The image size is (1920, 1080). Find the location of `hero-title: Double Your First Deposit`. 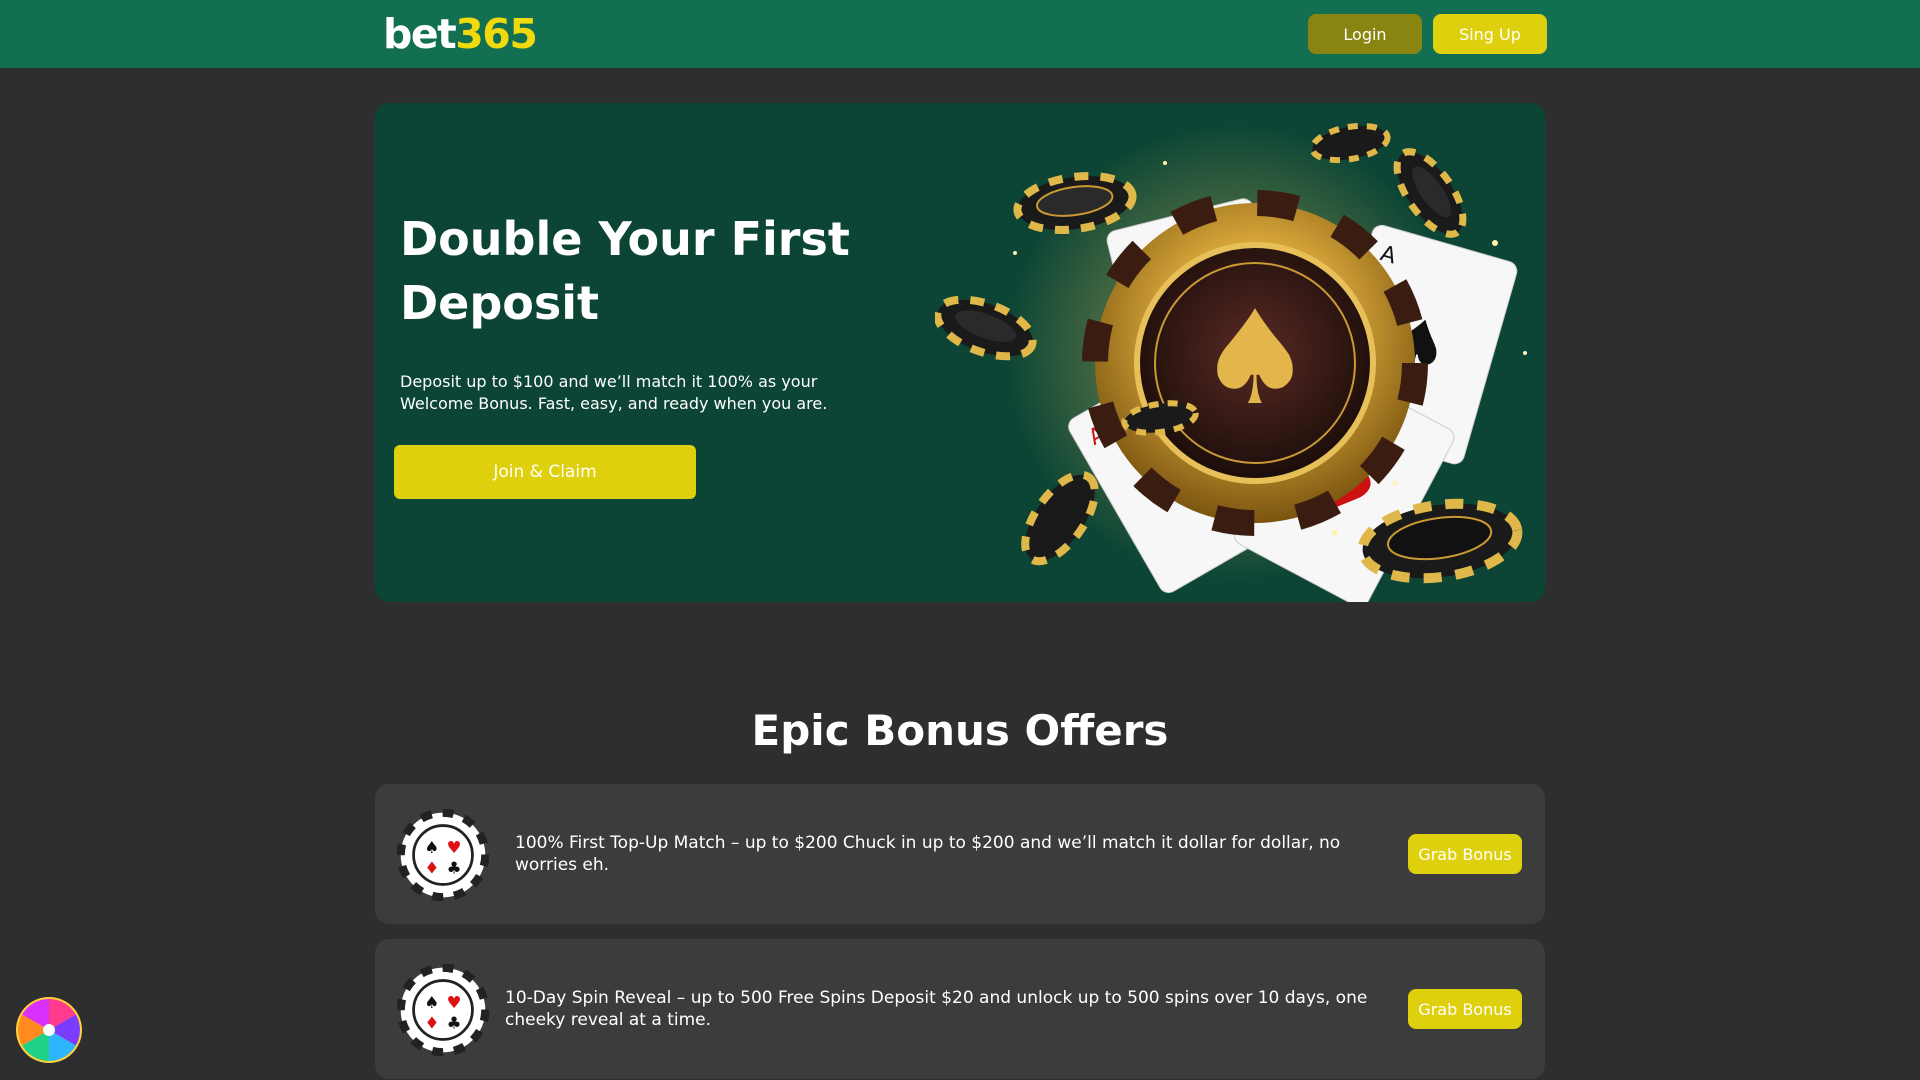

hero-title: Double Your First Deposit is located at coordinates (625, 271).